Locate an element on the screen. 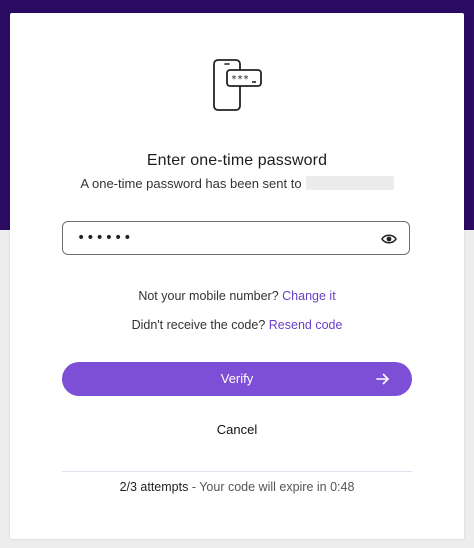  subtitle: A one-time password has been sent to is located at coordinates (237, 183).